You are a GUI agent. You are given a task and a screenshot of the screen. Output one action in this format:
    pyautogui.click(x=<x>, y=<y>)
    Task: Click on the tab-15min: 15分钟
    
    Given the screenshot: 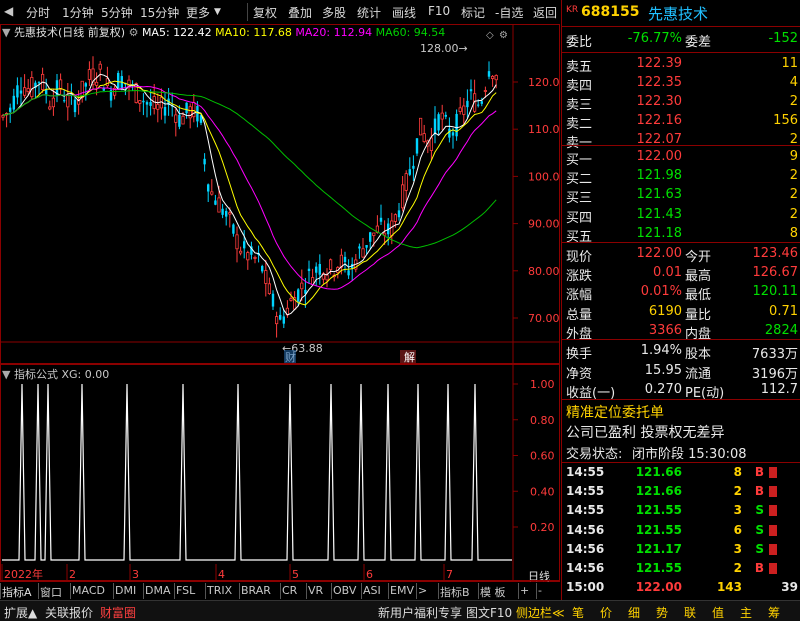 What is the action you would take?
    pyautogui.click(x=159, y=12)
    